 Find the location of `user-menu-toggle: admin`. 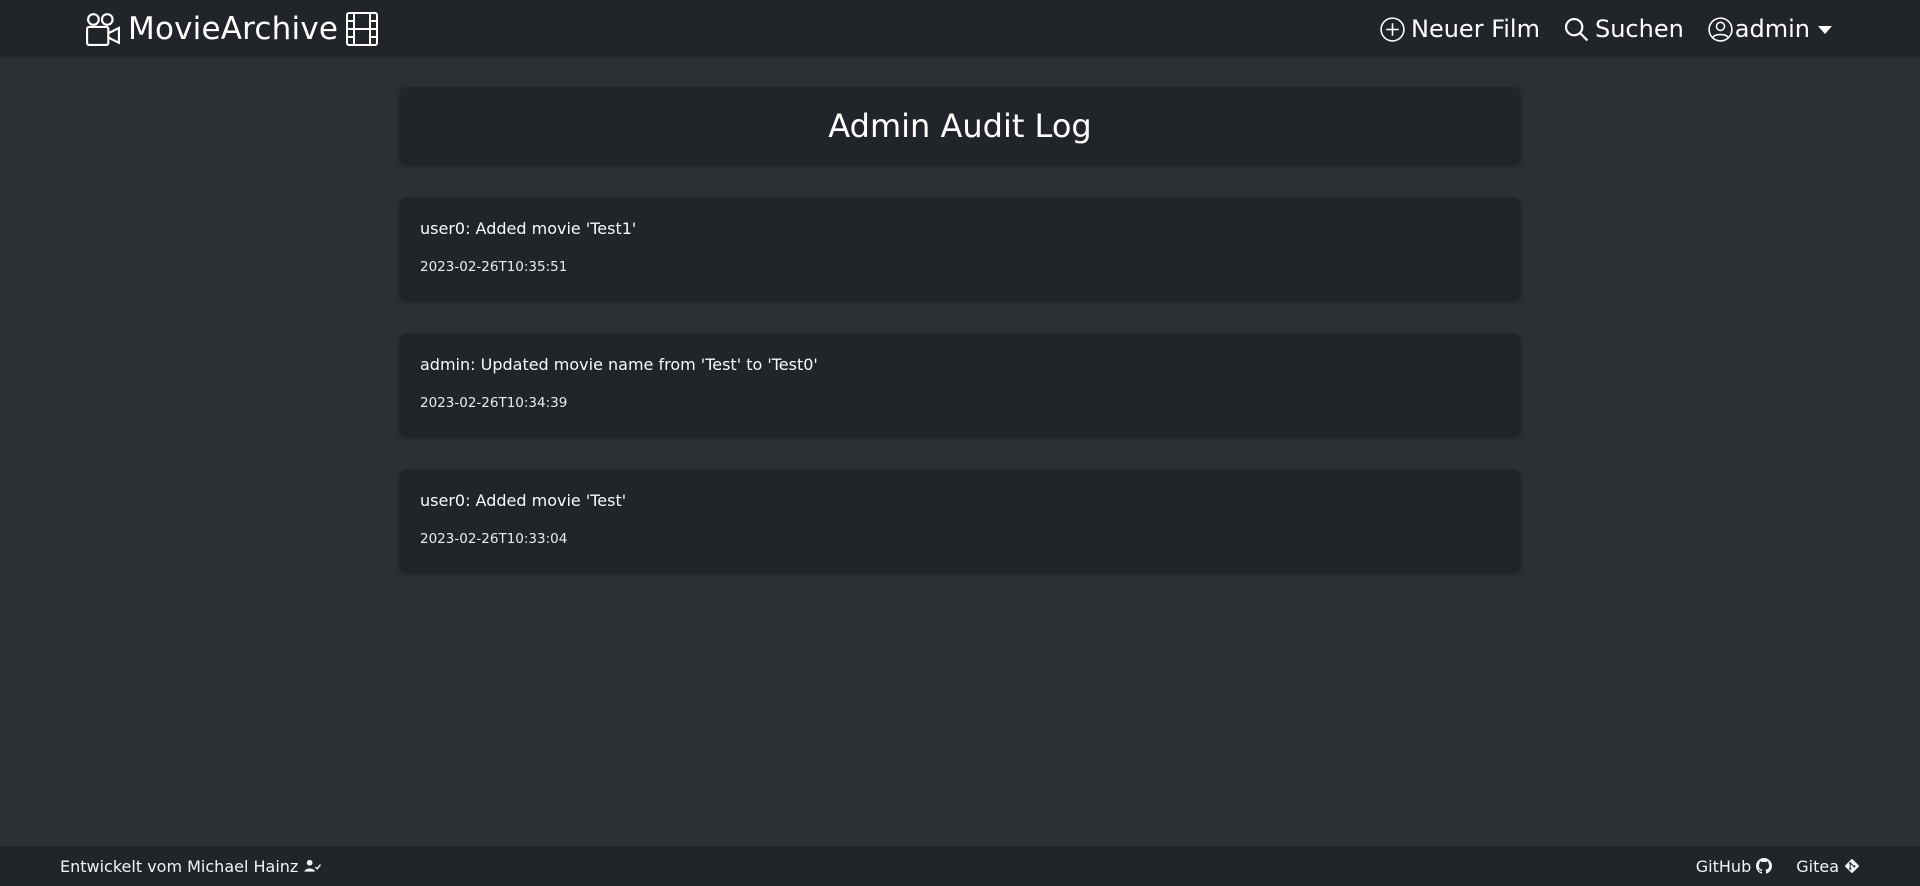

user-menu-toggle: admin is located at coordinates (1770, 29).